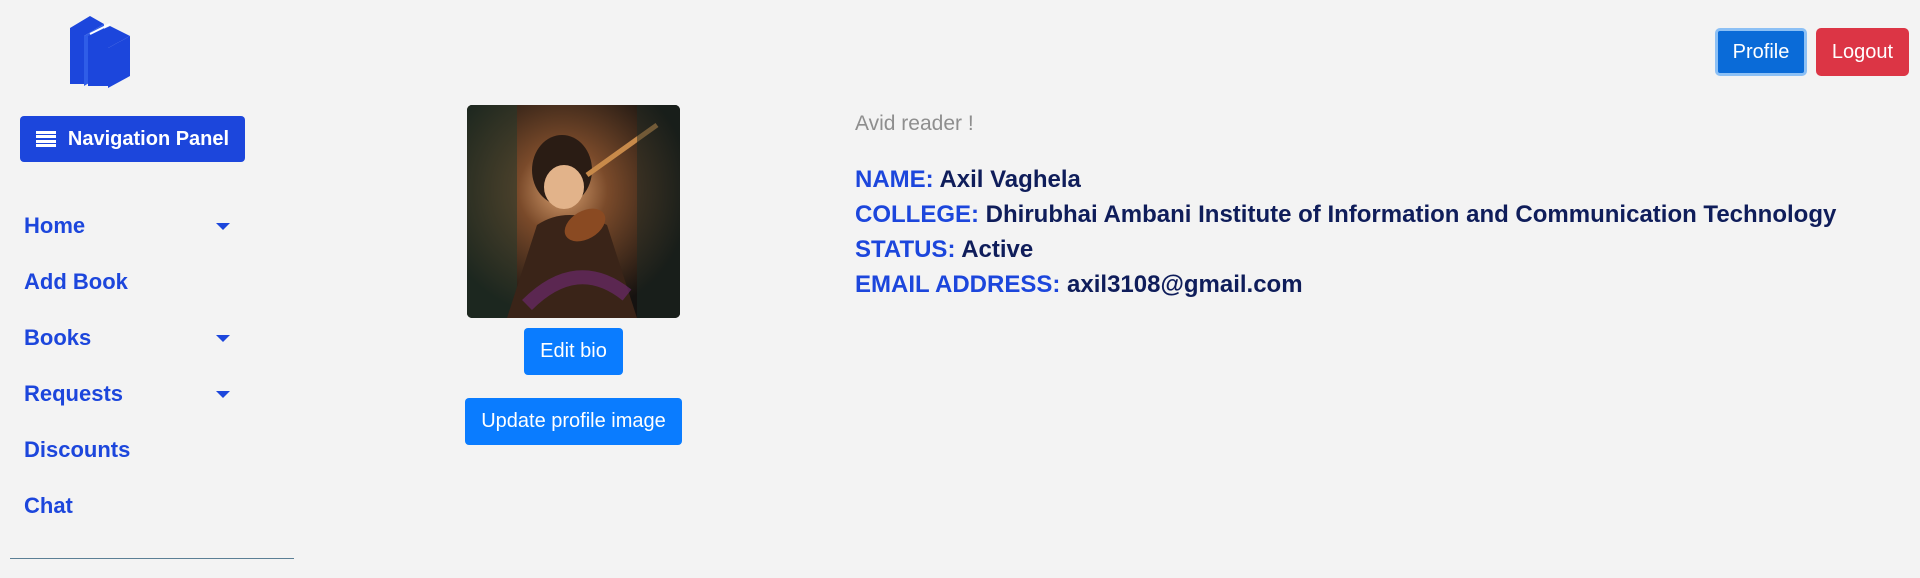 The image size is (1920, 578). I want to click on sidebar-item-label: Requests, so click(74, 393).